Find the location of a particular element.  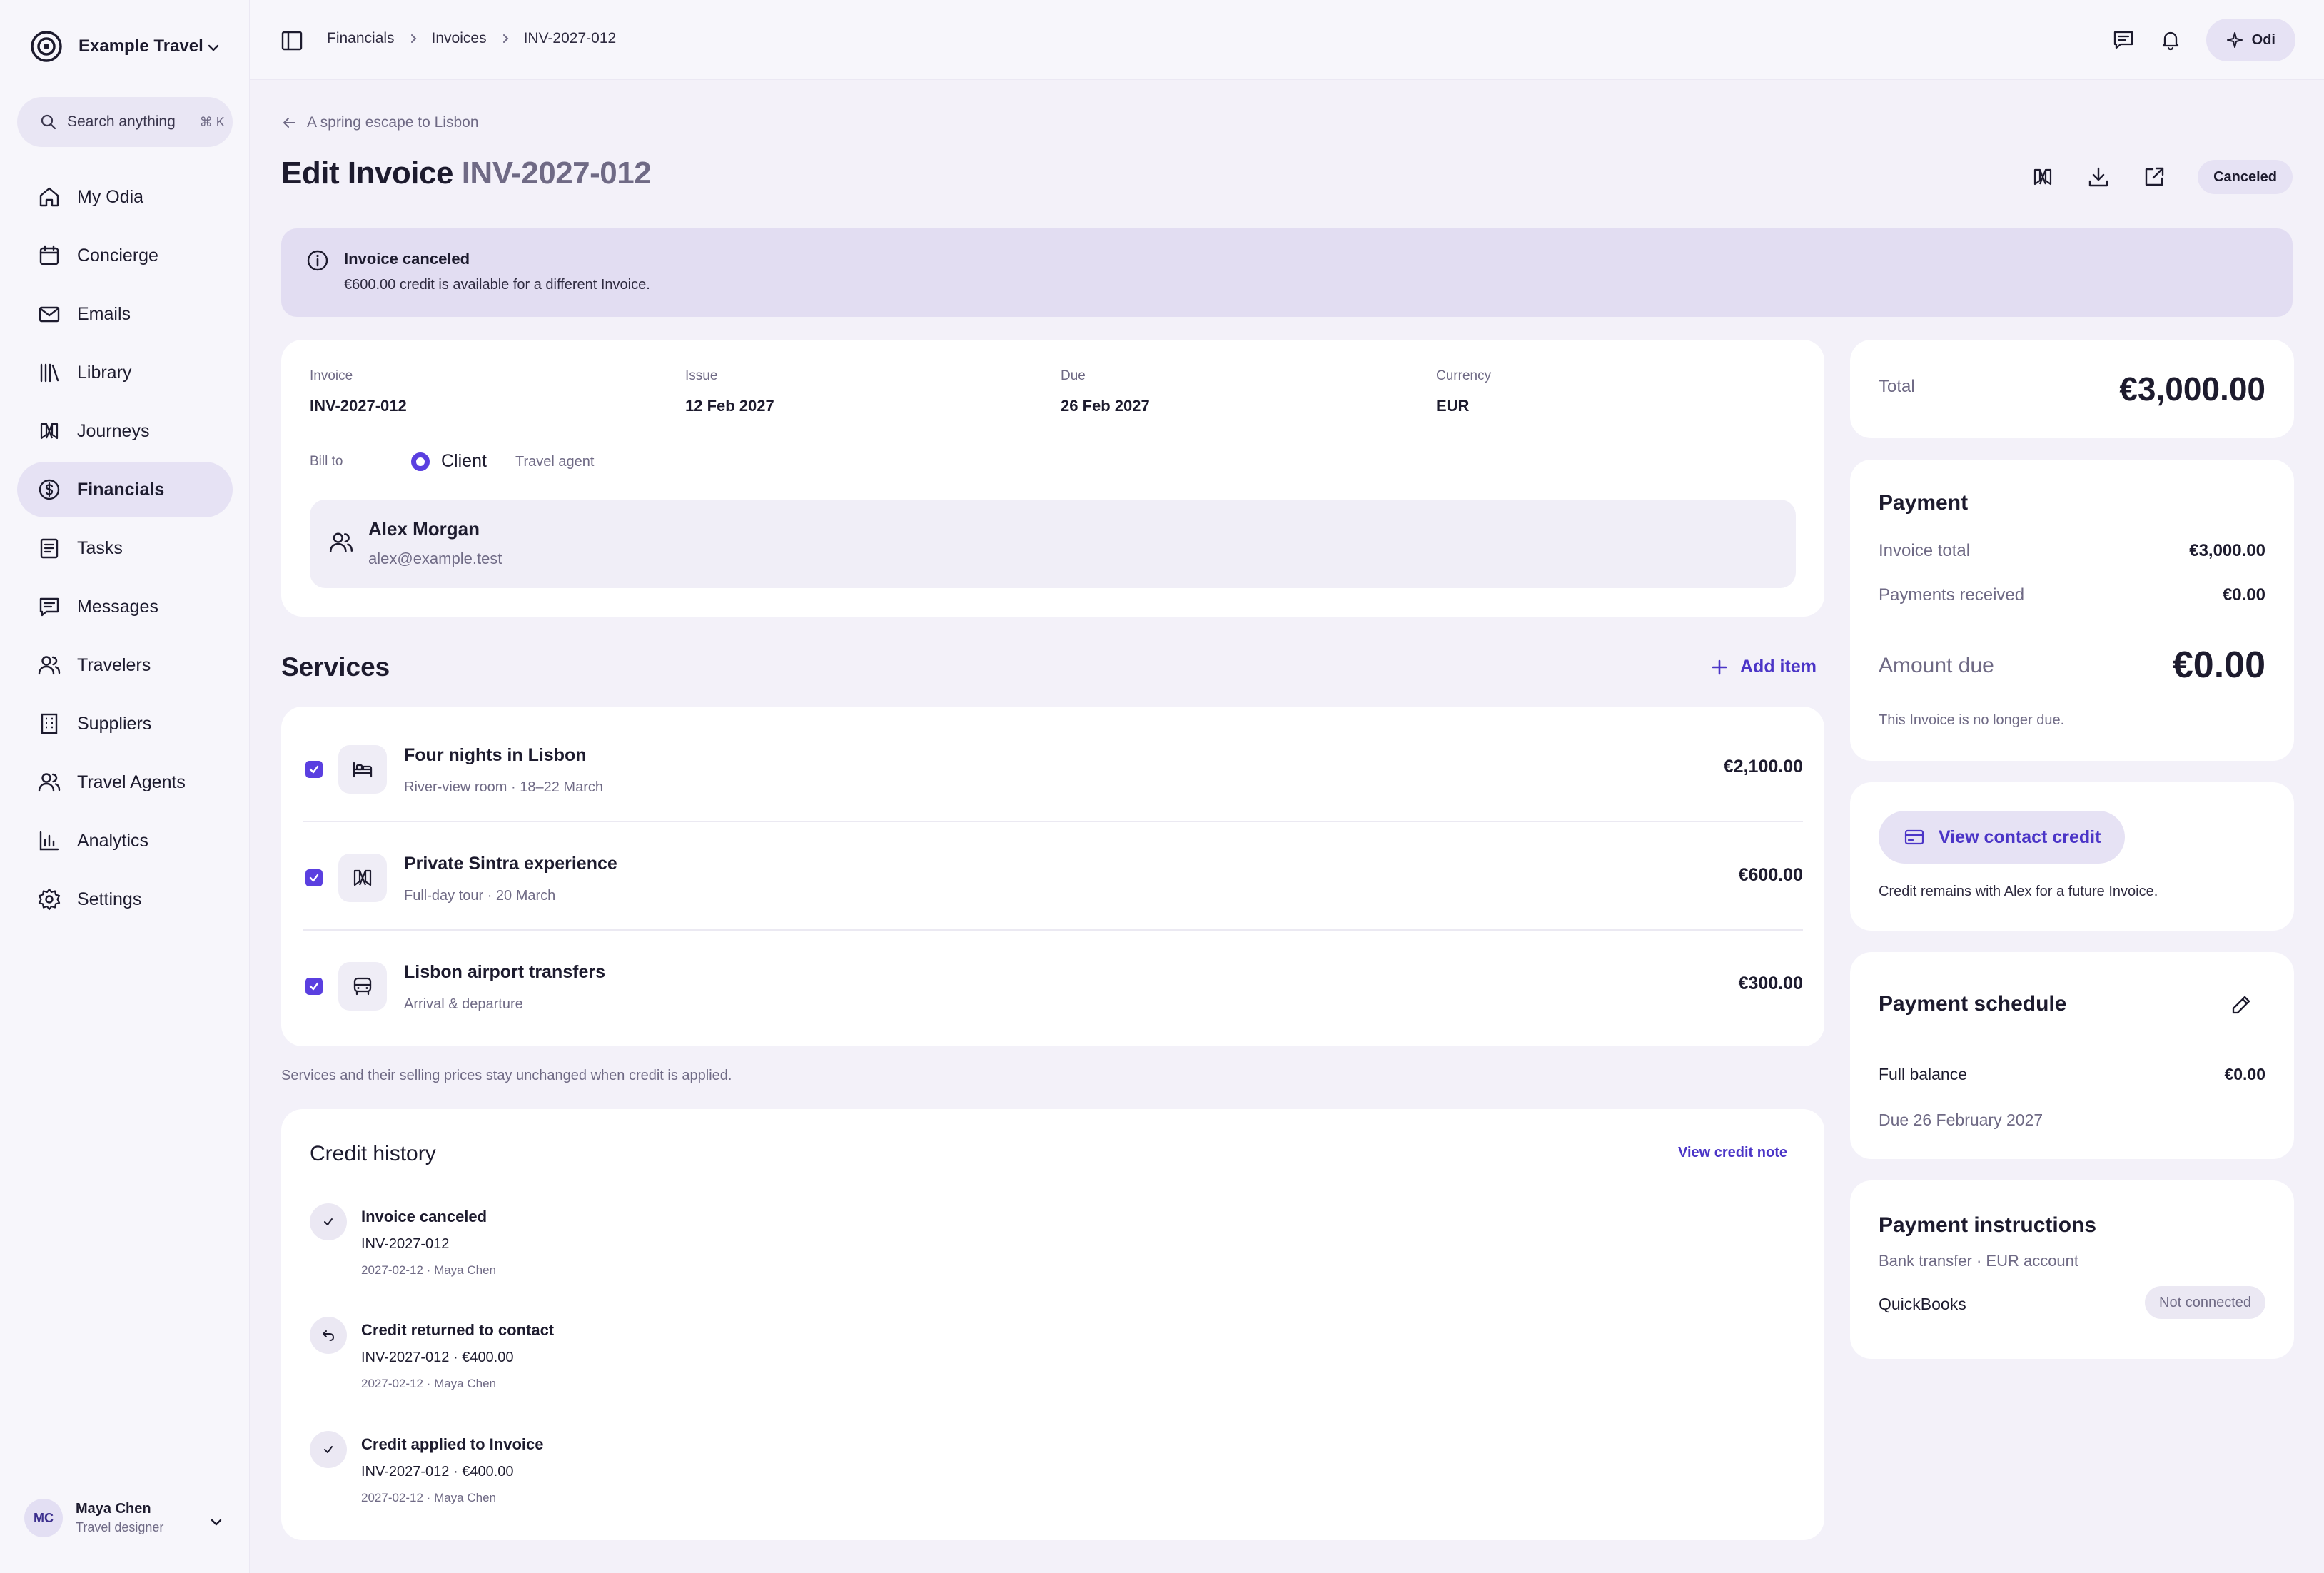

service-price: €300.00 is located at coordinates (1770, 983).